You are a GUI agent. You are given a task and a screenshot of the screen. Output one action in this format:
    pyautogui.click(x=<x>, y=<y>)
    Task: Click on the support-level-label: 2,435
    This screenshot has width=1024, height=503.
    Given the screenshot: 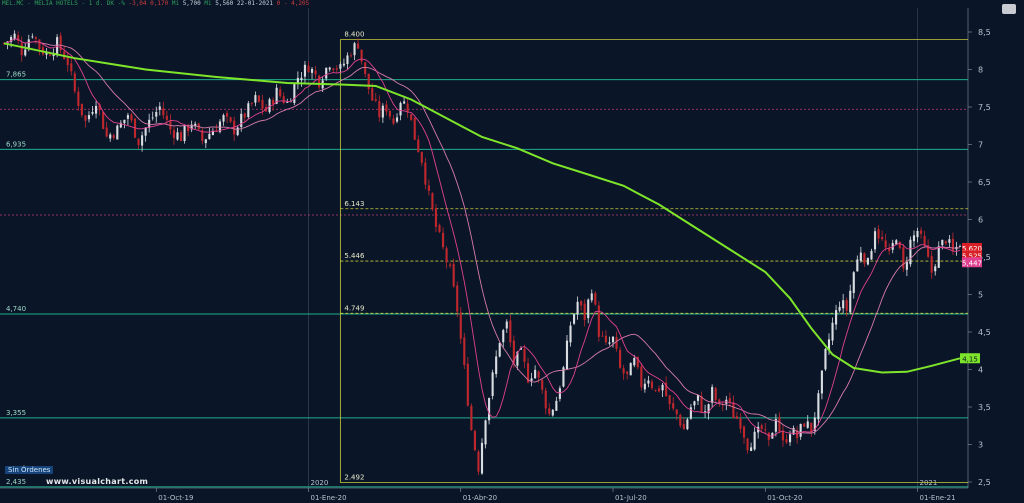 What is the action you would take?
    pyautogui.click(x=16, y=482)
    